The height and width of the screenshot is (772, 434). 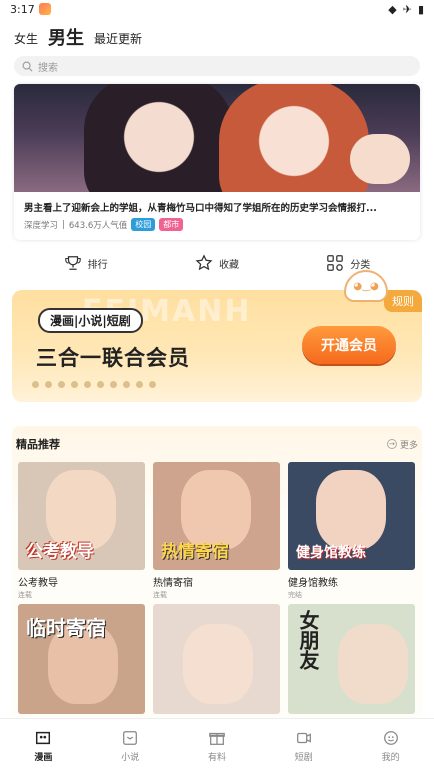 I want to click on gift-icon, so click(x=217, y=738).